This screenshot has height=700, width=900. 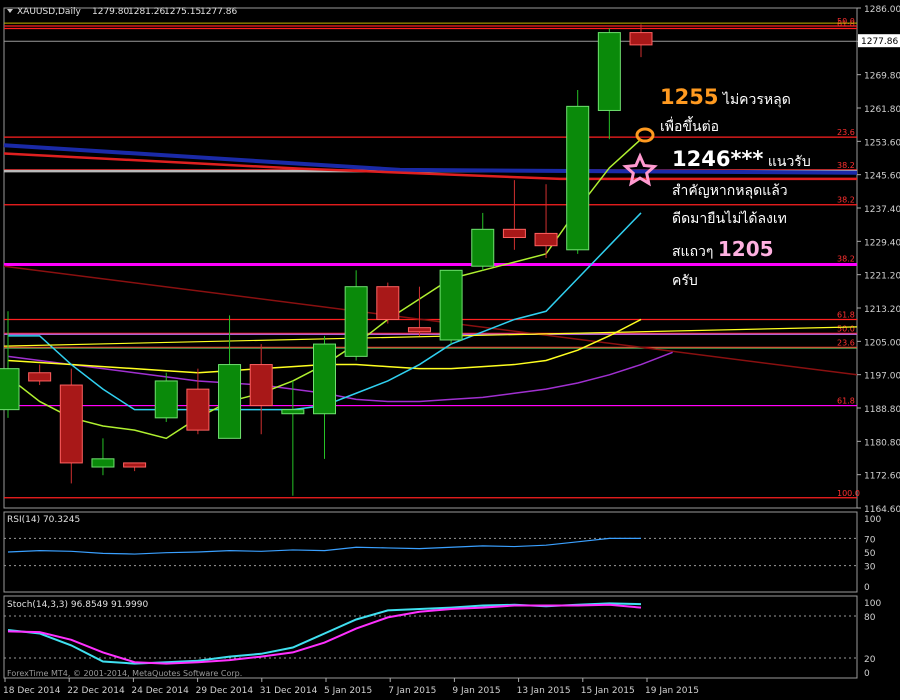 I want to click on date-tick-label: 18 Dec 2014, so click(x=32, y=691).